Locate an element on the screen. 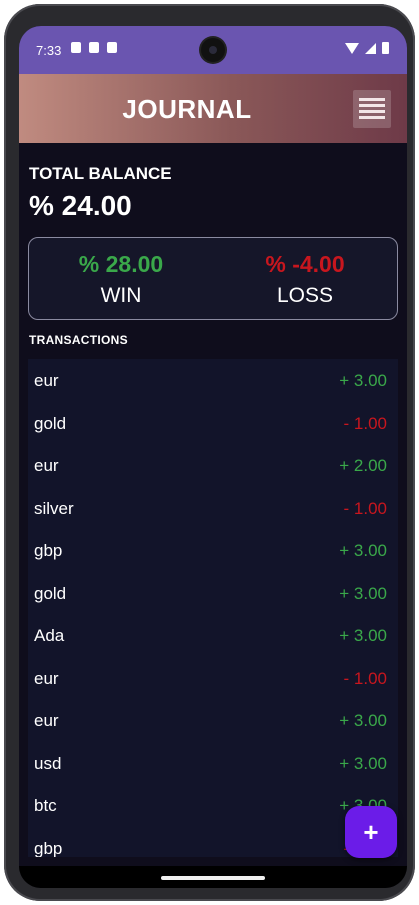 This screenshot has width=419, height=905. transaction-name: Ada is located at coordinates (49, 635).